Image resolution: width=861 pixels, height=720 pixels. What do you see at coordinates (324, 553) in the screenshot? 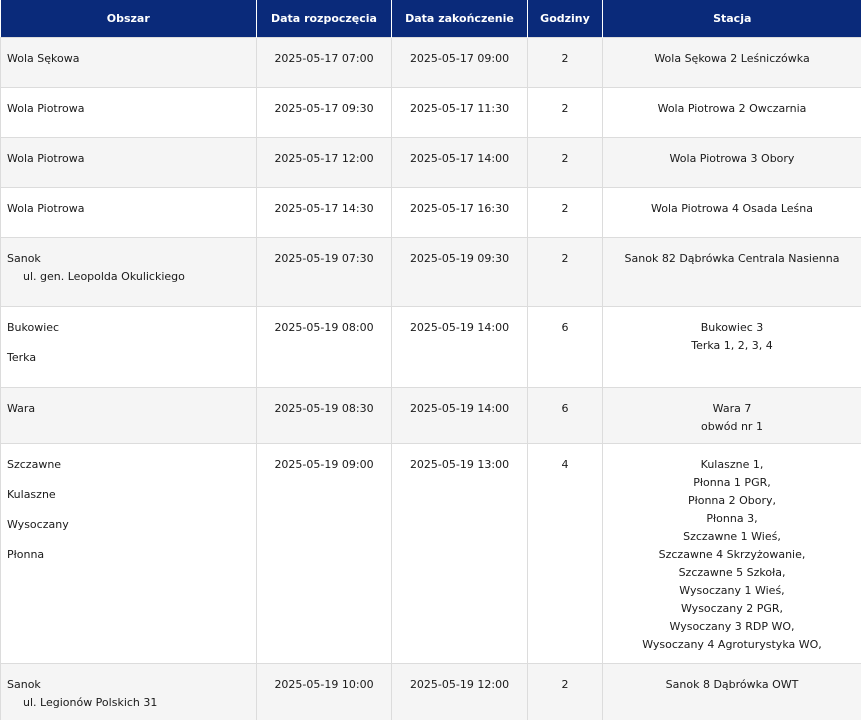
I see `start-date-cell: 2025-05-19 09:00` at bounding box center [324, 553].